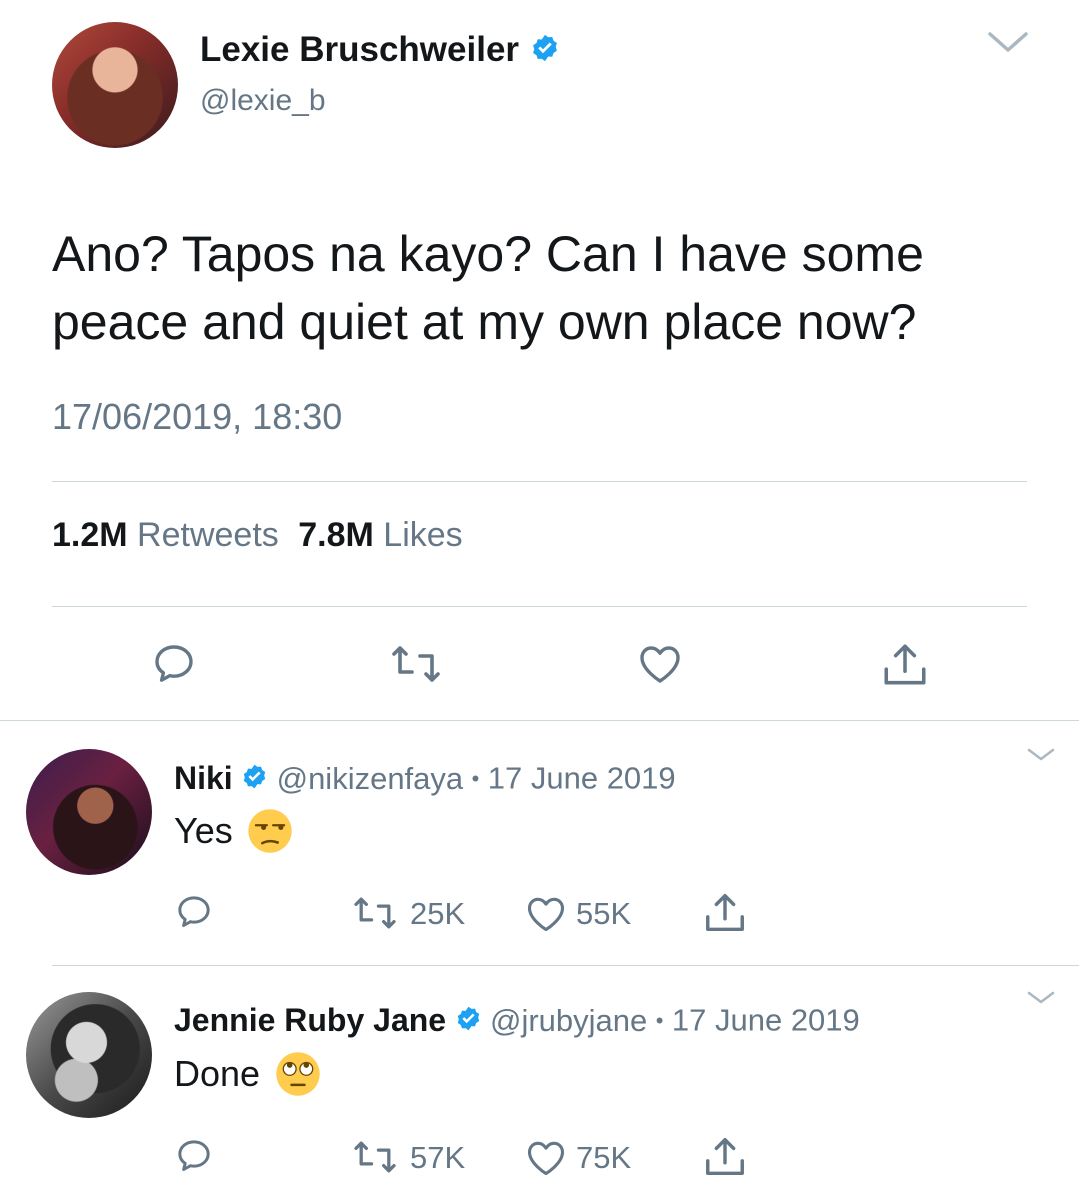 This screenshot has height=1200, width=1079. What do you see at coordinates (488, 254) in the screenshot?
I see `tweet-text-line: Ano? Tapos na kayo? Can I have some` at bounding box center [488, 254].